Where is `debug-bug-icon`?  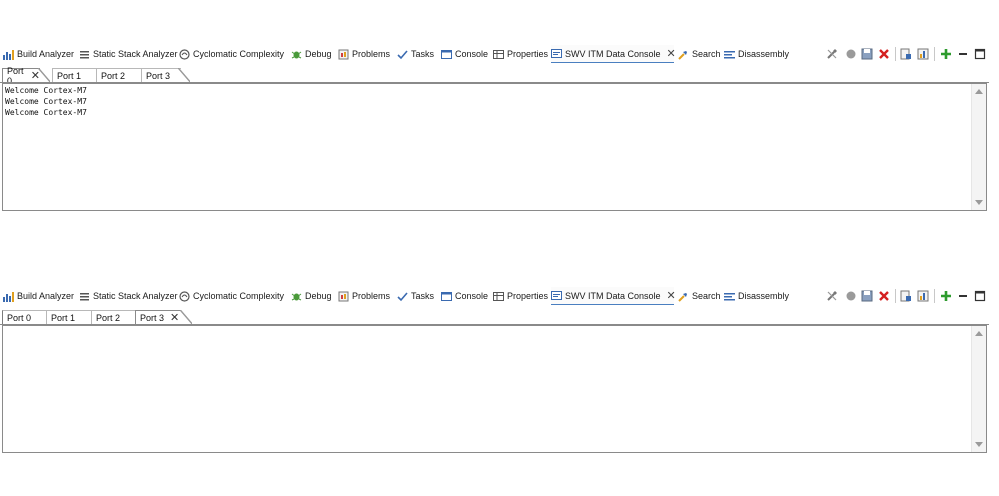 debug-bug-icon is located at coordinates (296, 296).